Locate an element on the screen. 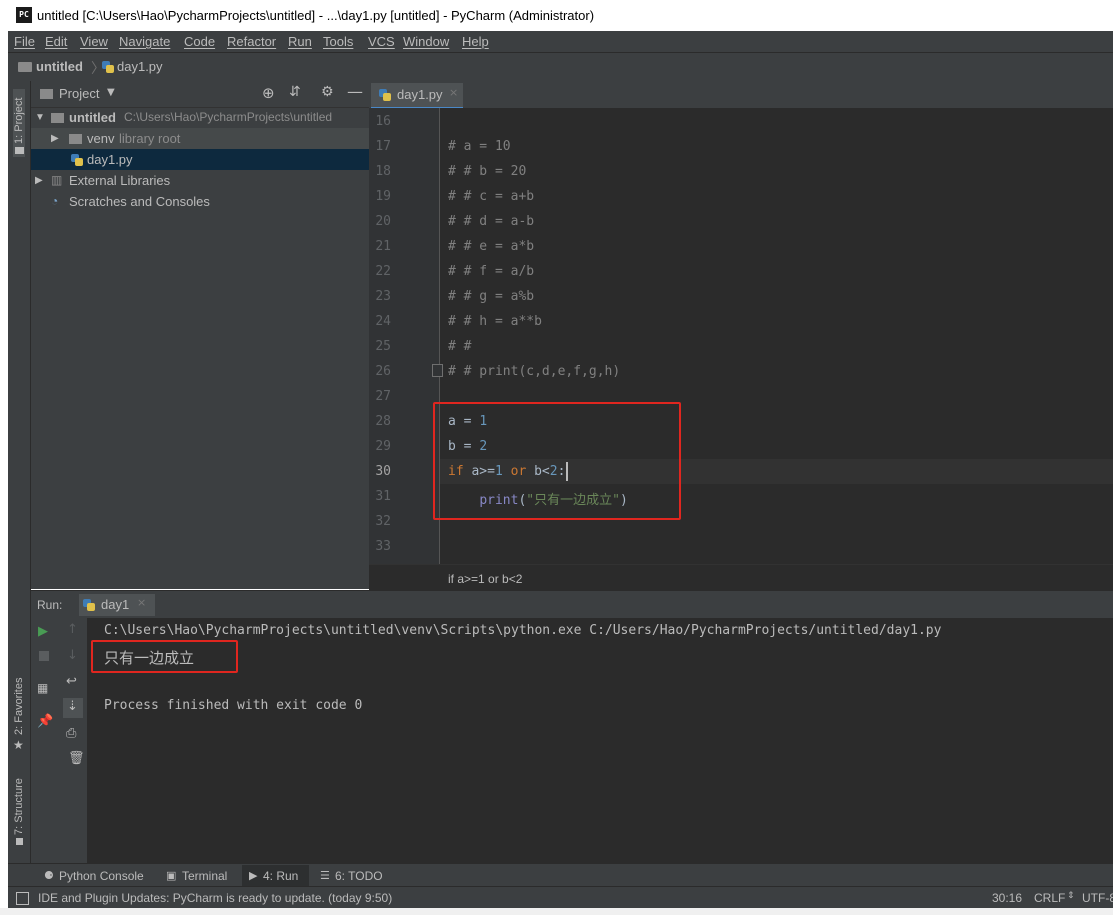  menu-help: Help is located at coordinates (475, 41).